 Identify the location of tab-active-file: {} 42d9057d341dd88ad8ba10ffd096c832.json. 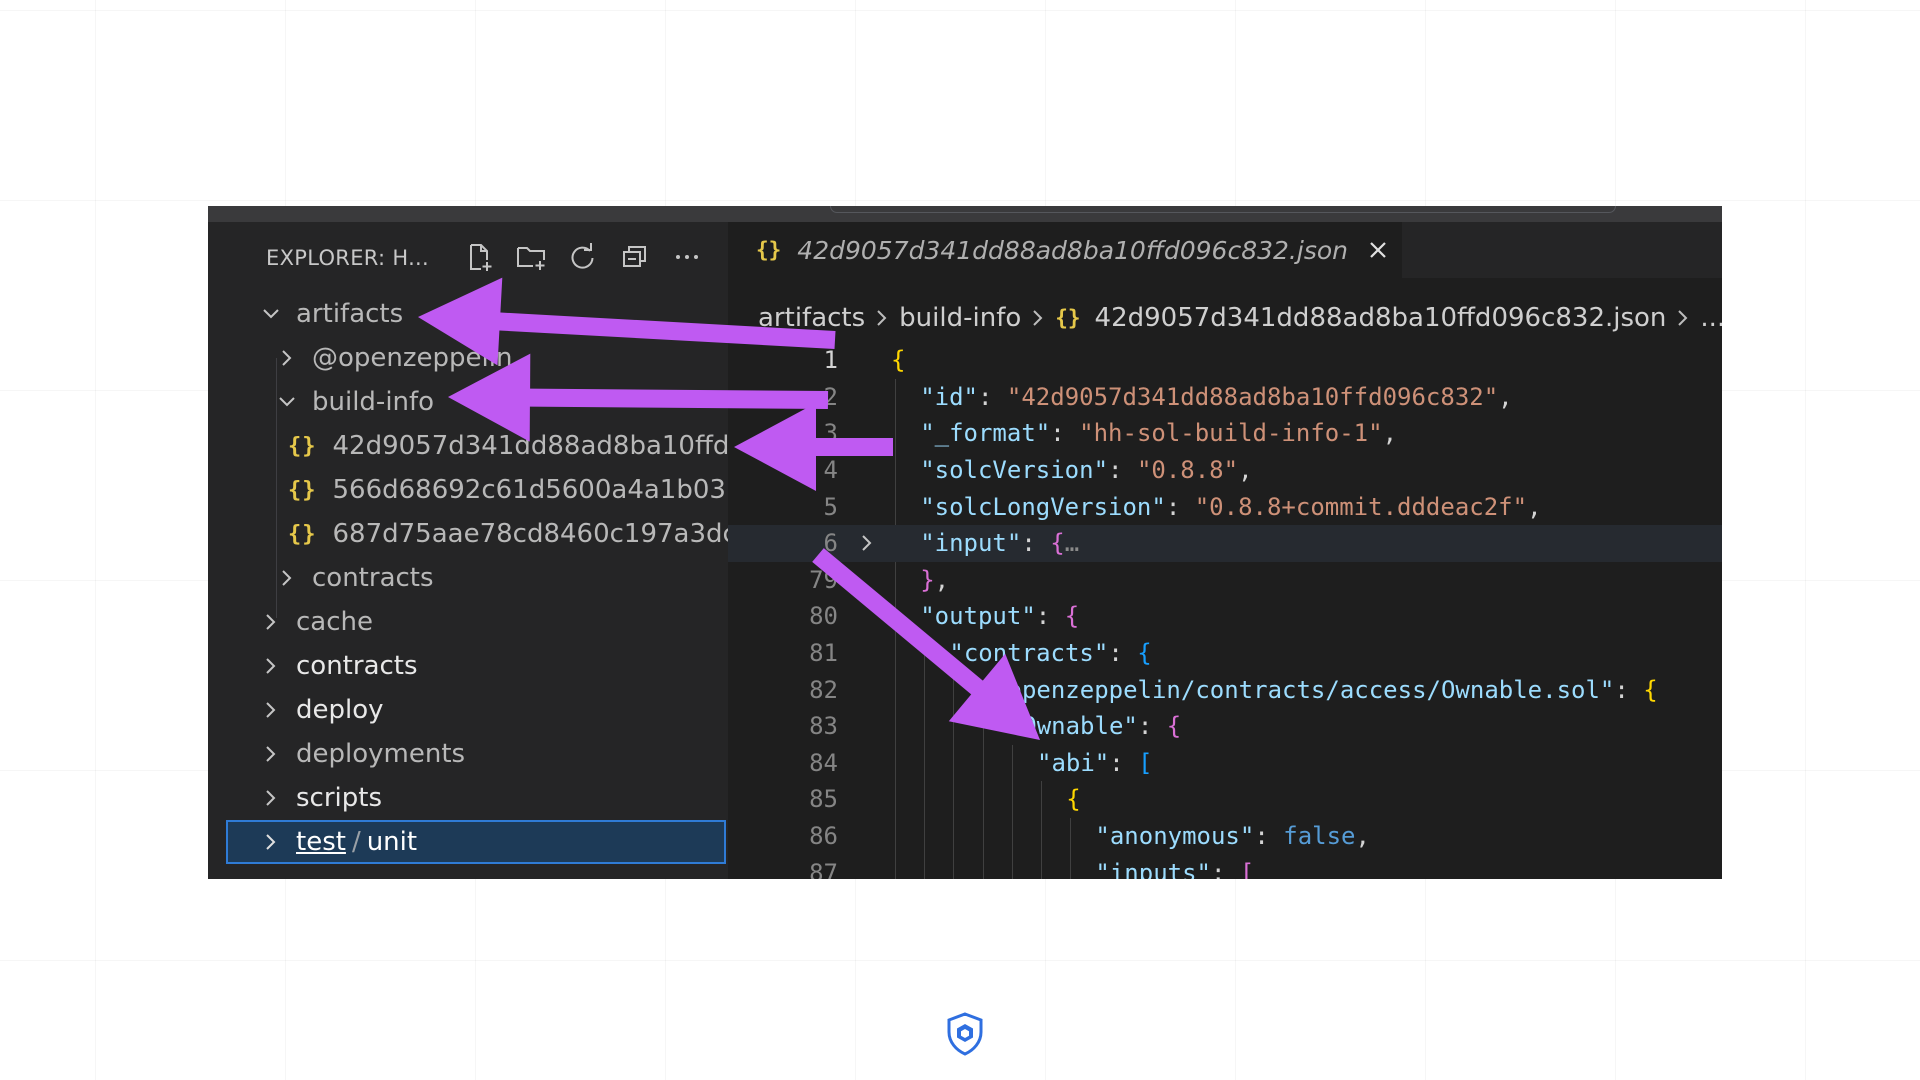
(1065, 250).